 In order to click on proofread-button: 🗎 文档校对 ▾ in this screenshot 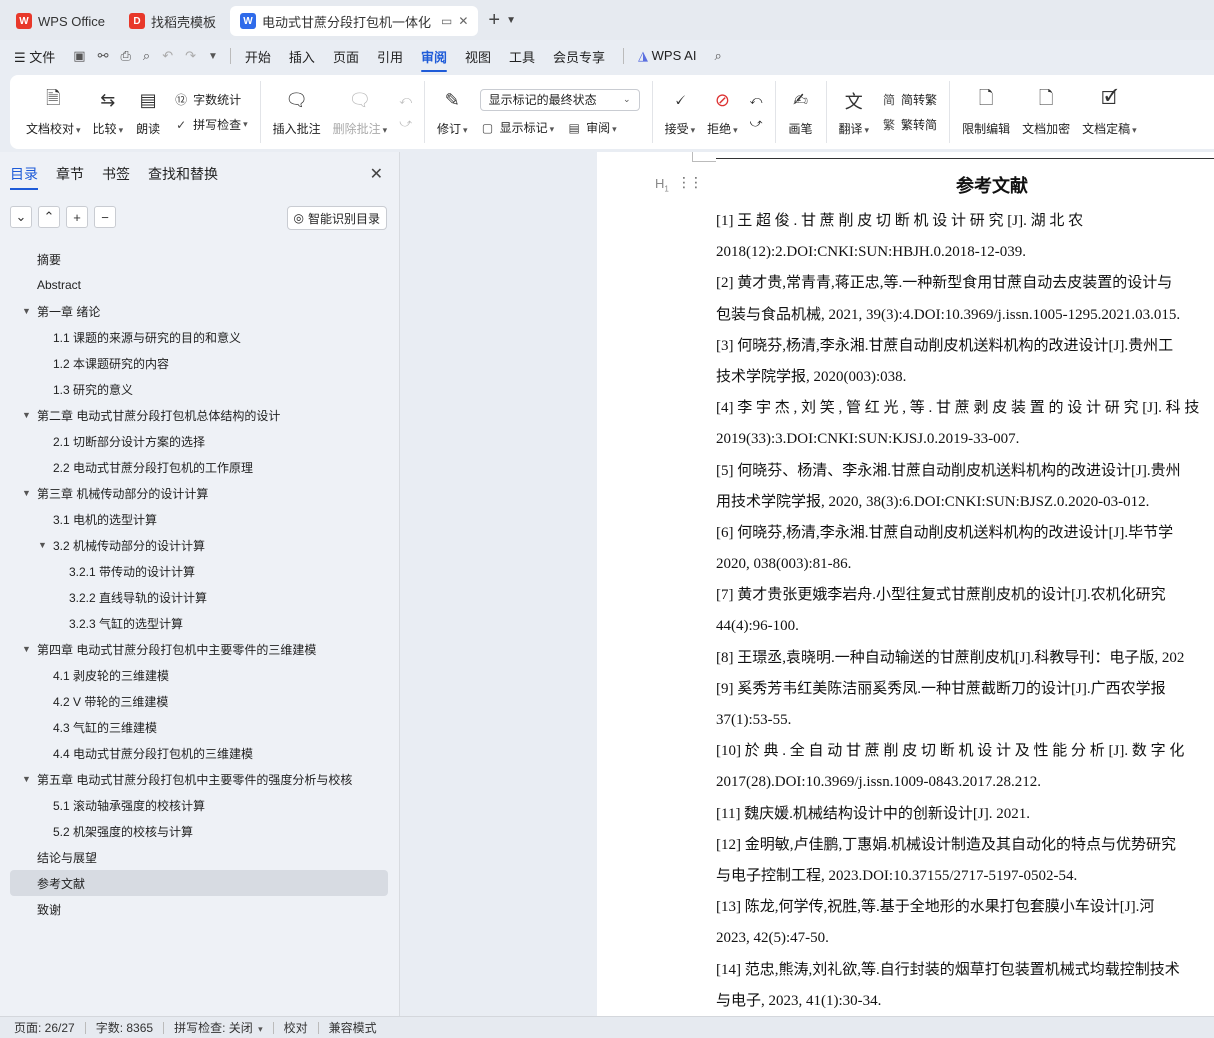, I will do `click(53, 112)`.